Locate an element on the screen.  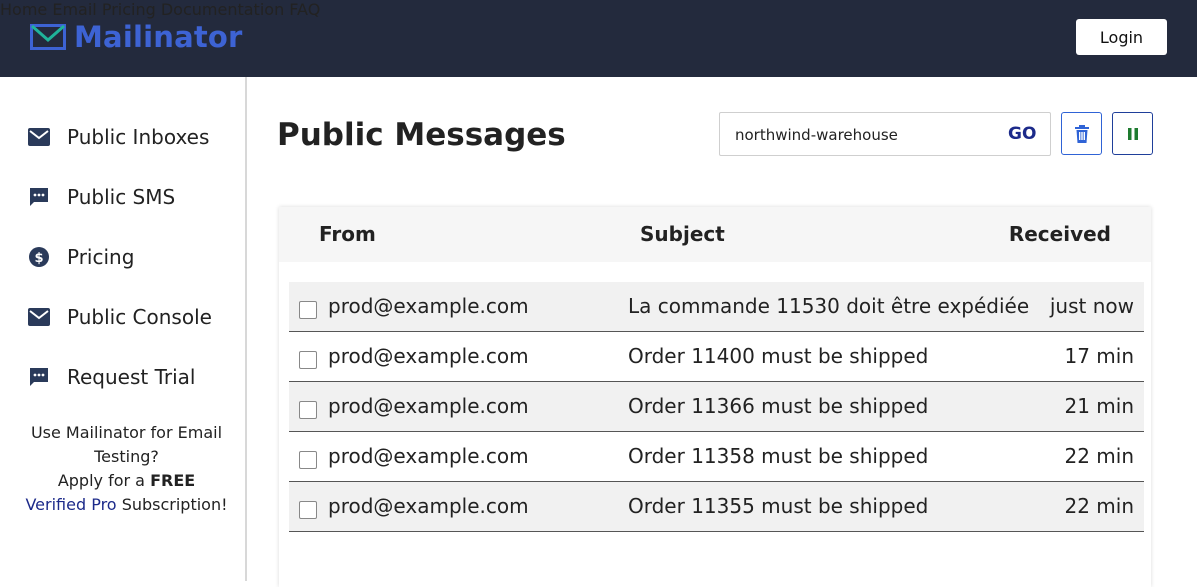
logo-text: Mailinator is located at coordinates (158, 37).